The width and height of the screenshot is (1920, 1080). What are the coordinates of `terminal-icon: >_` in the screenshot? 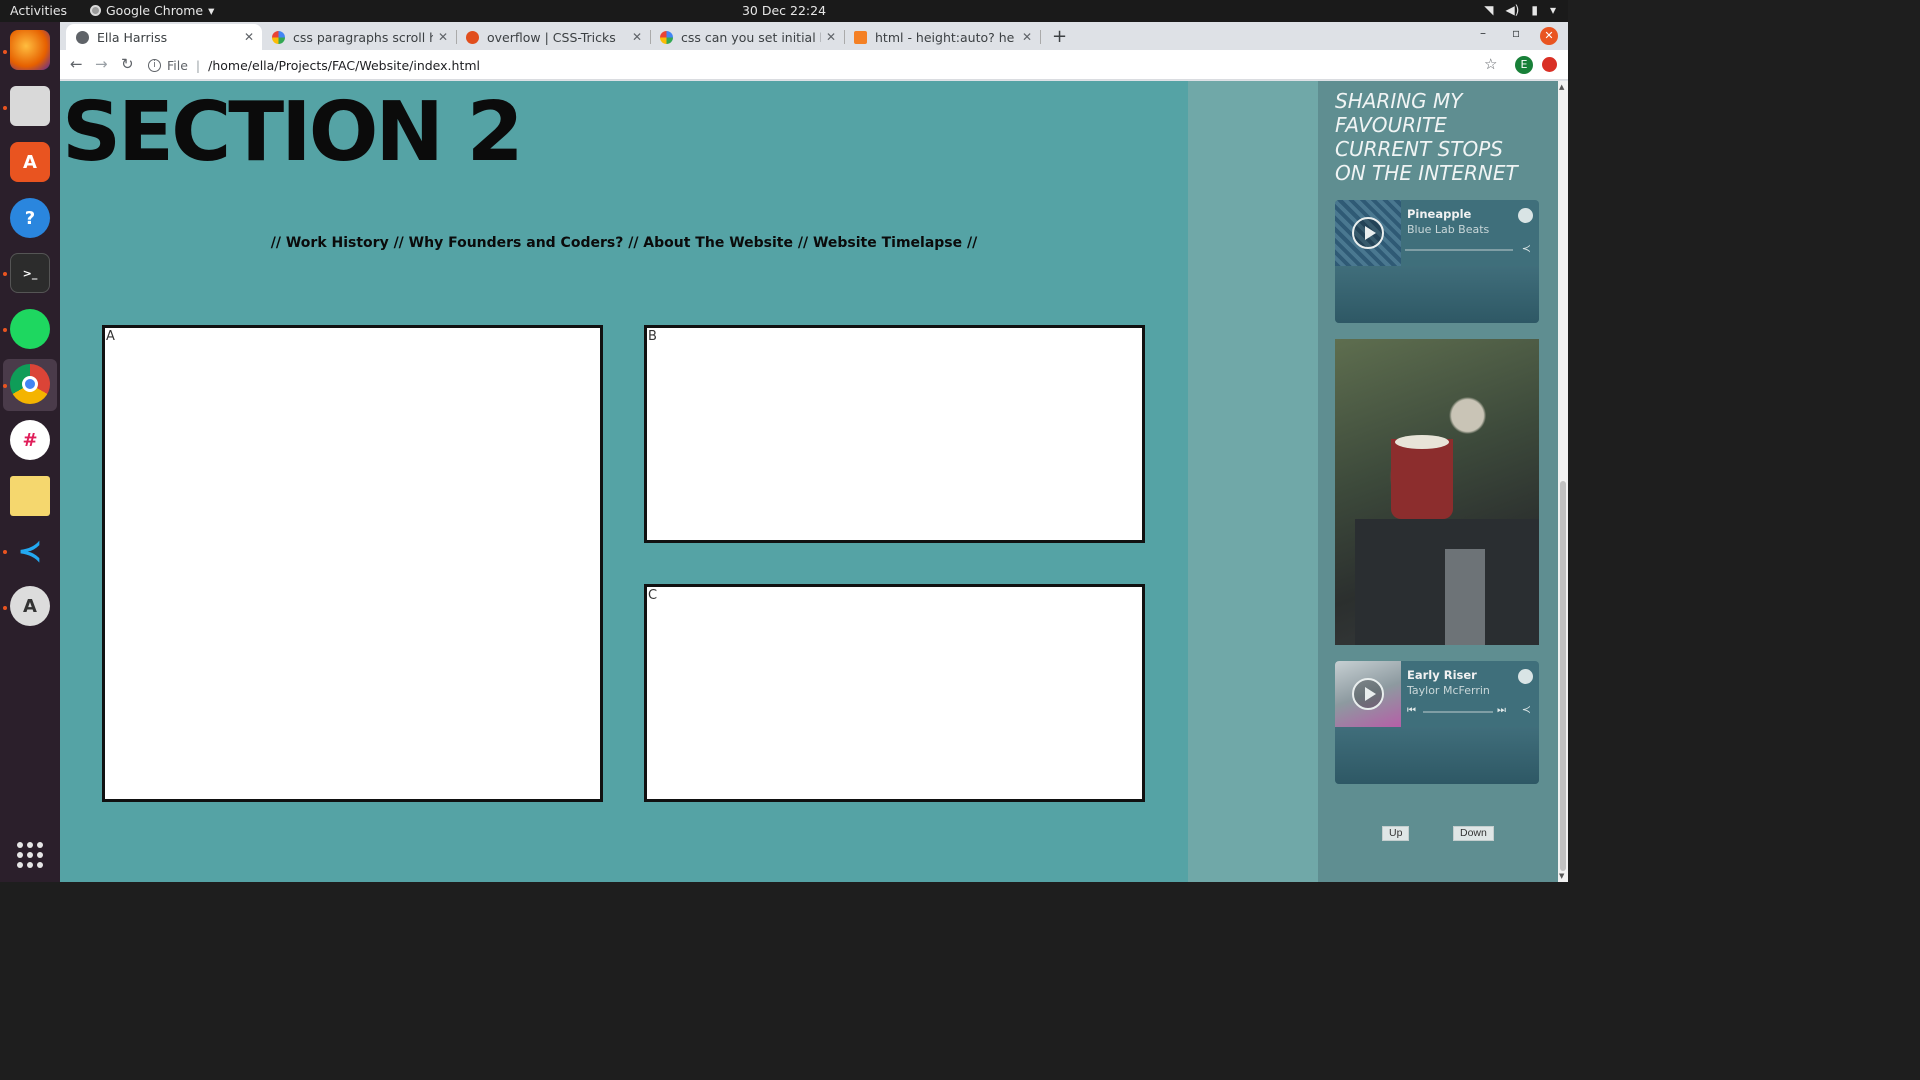 It's located at (30, 273).